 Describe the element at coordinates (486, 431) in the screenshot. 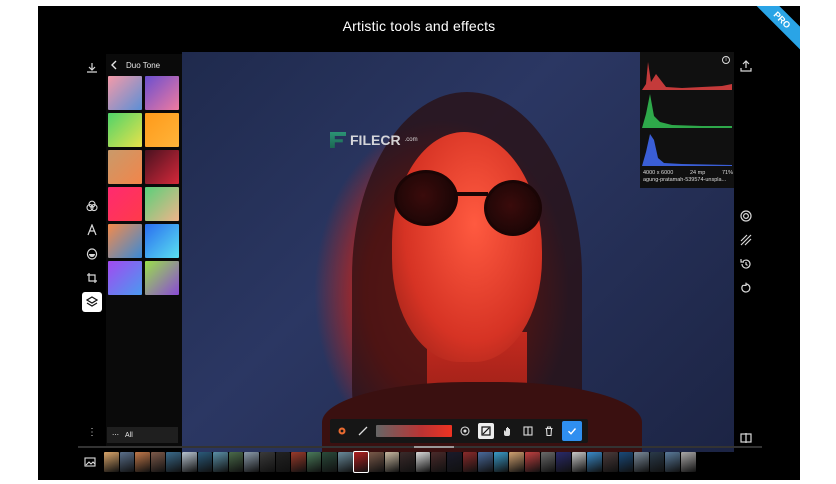

I see `mask-mode-button` at that location.